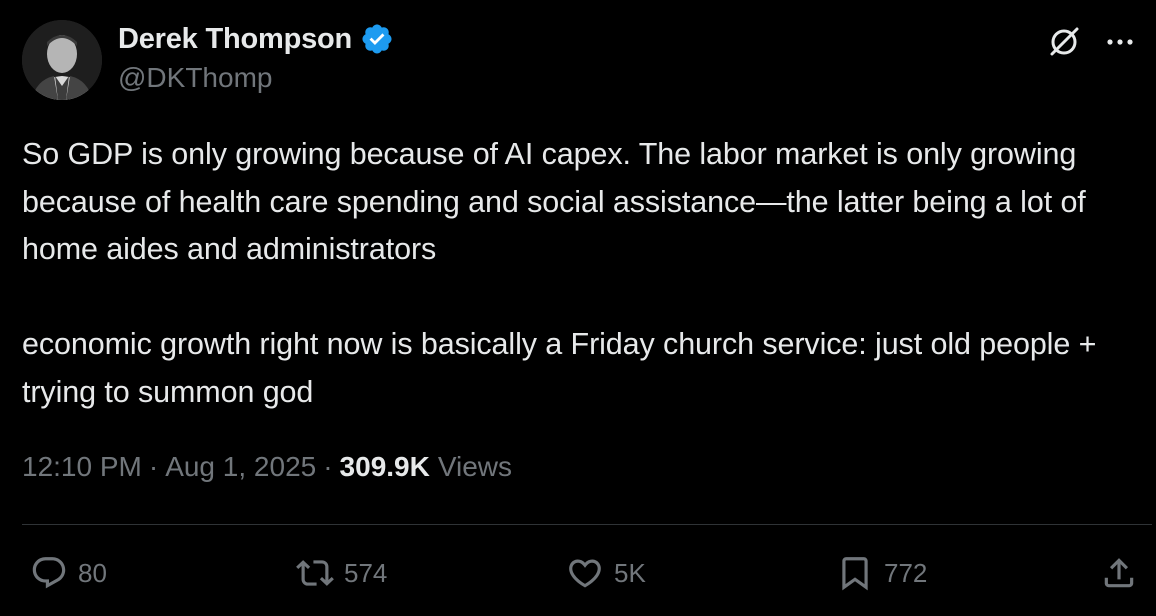 The image size is (1156, 616). What do you see at coordinates (881, 573) in the screenshot?
I see `bookmark-button: 772` at bounding box center [881, 573].